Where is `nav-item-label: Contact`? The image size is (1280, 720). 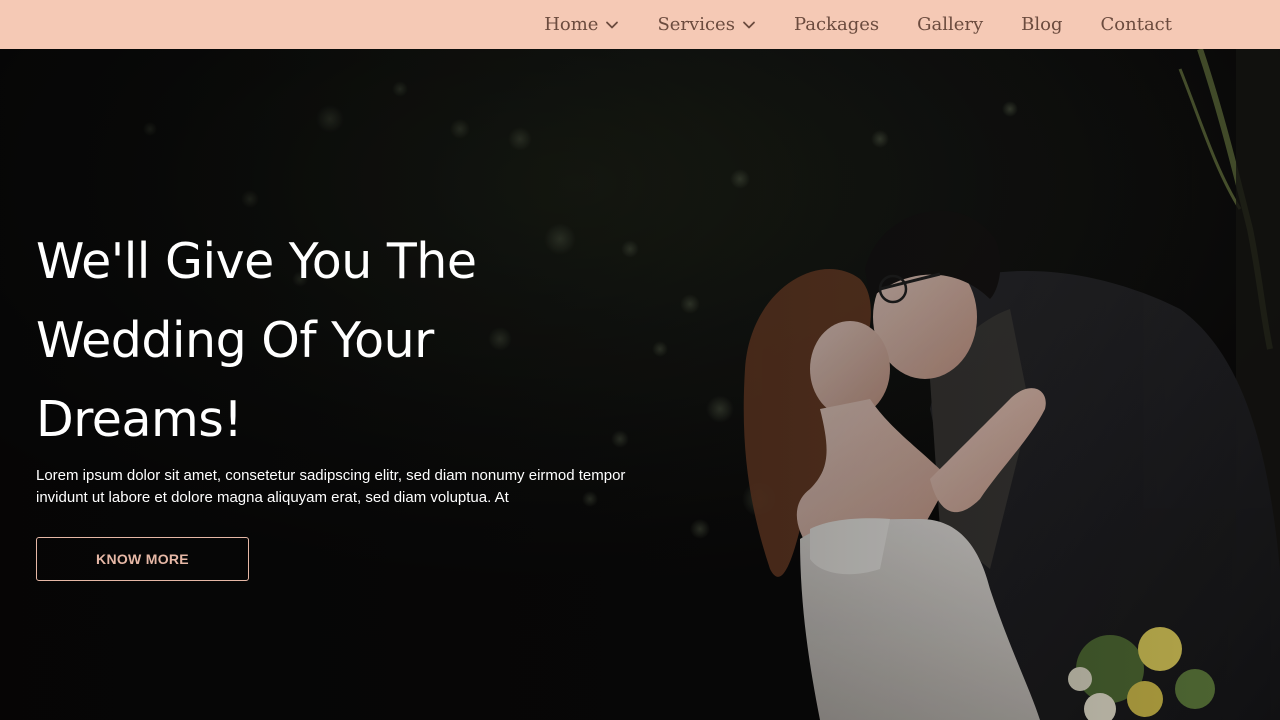
nav-item-label: Contact is located at coordinates (1136, 24).